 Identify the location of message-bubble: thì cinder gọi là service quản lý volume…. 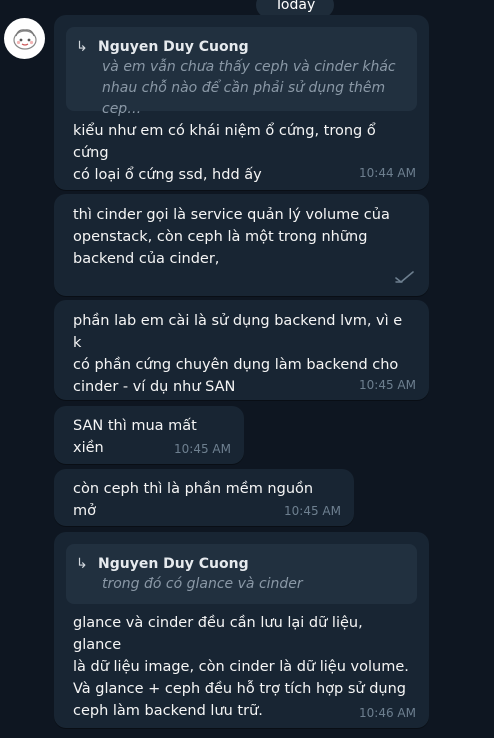
(241, 245).